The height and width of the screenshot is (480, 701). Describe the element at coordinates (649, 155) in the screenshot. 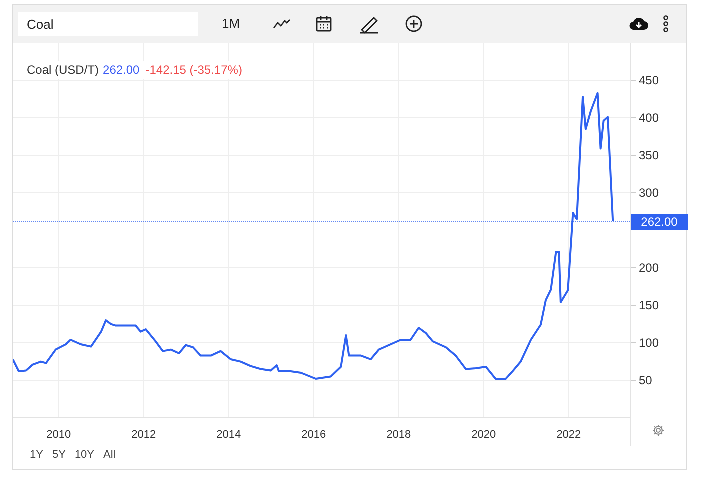

I see `y-tick-label: 350` at that location.